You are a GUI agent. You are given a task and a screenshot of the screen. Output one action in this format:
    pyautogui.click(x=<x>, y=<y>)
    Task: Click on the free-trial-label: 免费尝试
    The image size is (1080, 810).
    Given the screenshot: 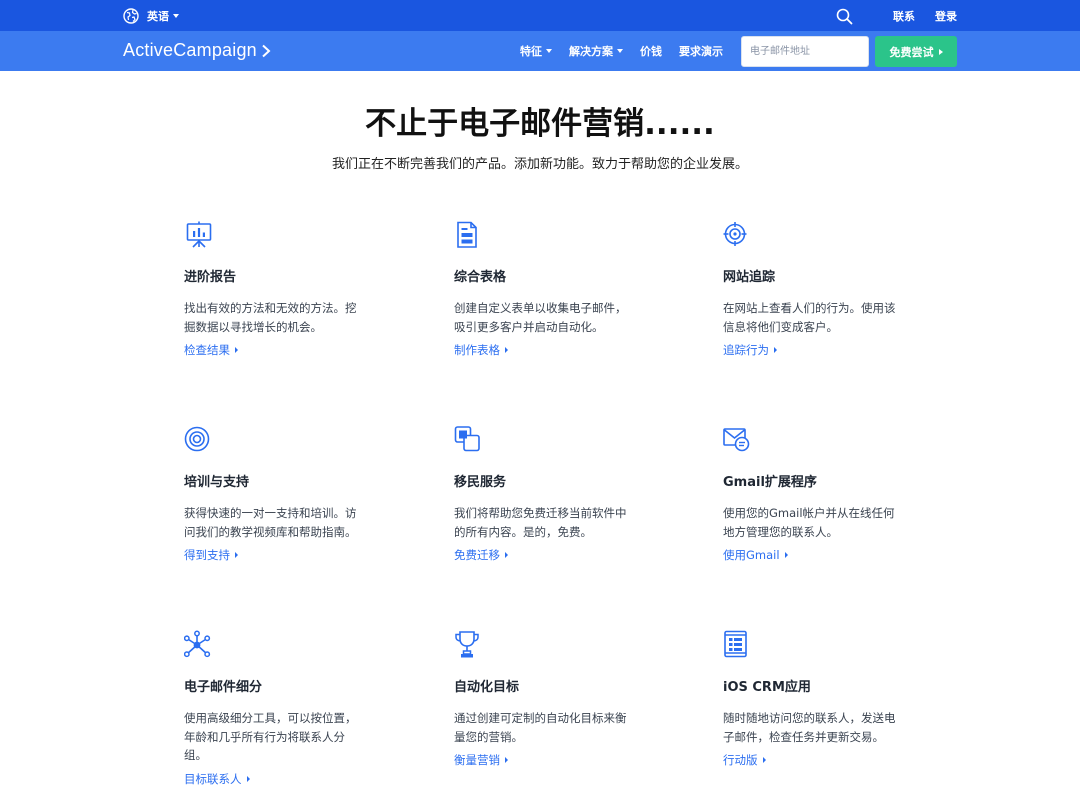 What is the action you would take?
    pyautogui.click(x=911, y=52)
    